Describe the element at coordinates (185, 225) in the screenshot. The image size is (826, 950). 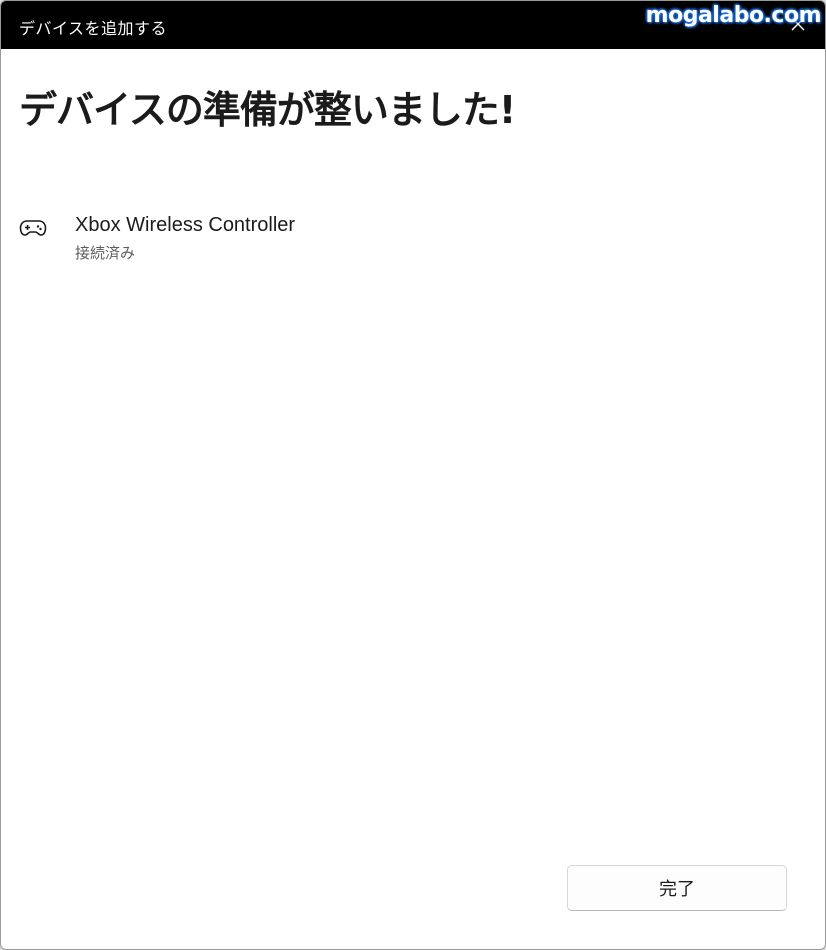
I see `device-name: Xbox Wireless Controller` at that location.